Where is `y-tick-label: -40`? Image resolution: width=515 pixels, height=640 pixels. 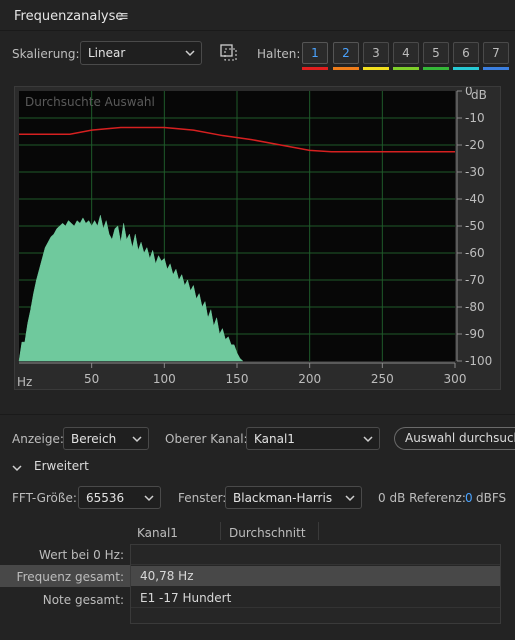
y-tick-label: -40 is located at coordinates (475, 199).